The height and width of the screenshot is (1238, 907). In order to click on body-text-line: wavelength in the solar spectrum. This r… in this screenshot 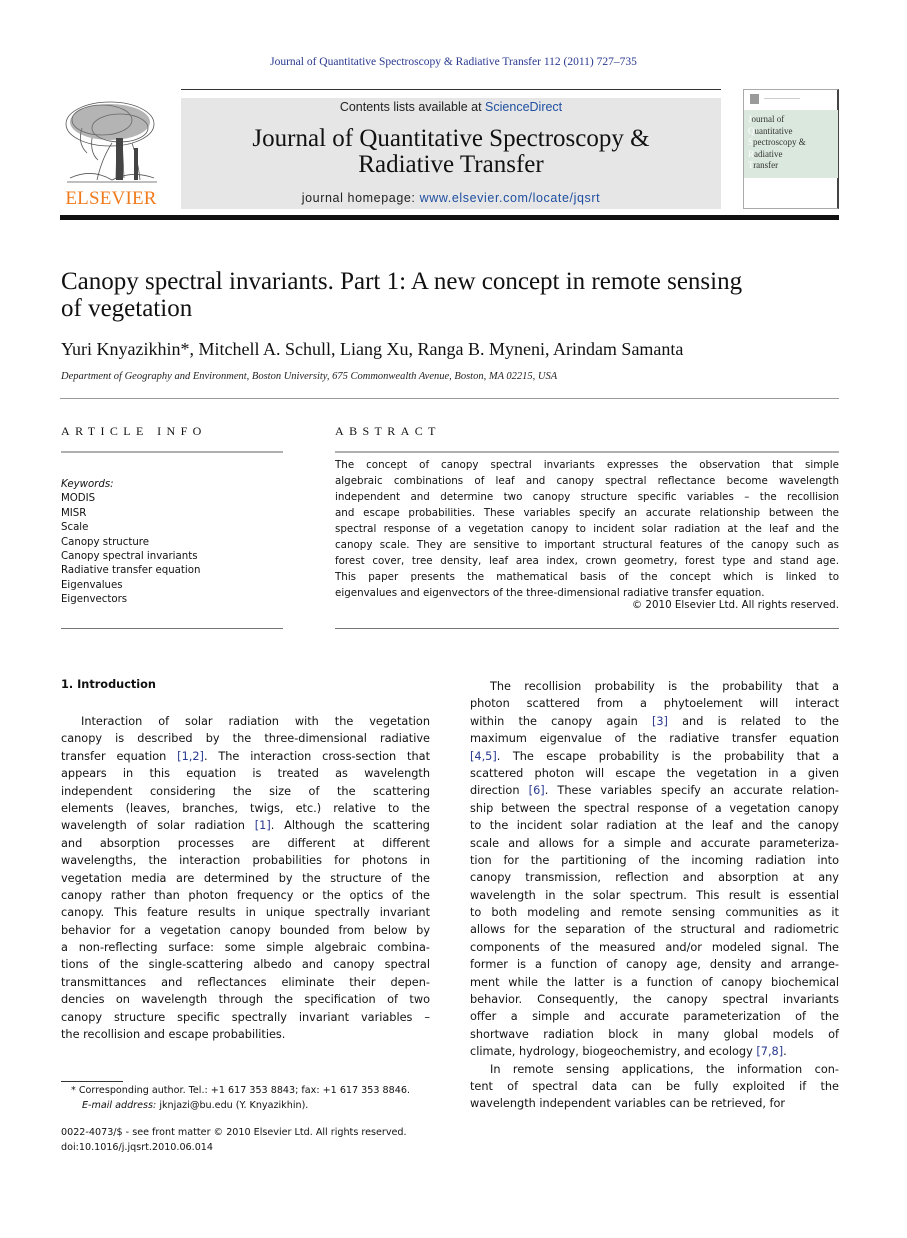, I will do `click(654, 895)`.